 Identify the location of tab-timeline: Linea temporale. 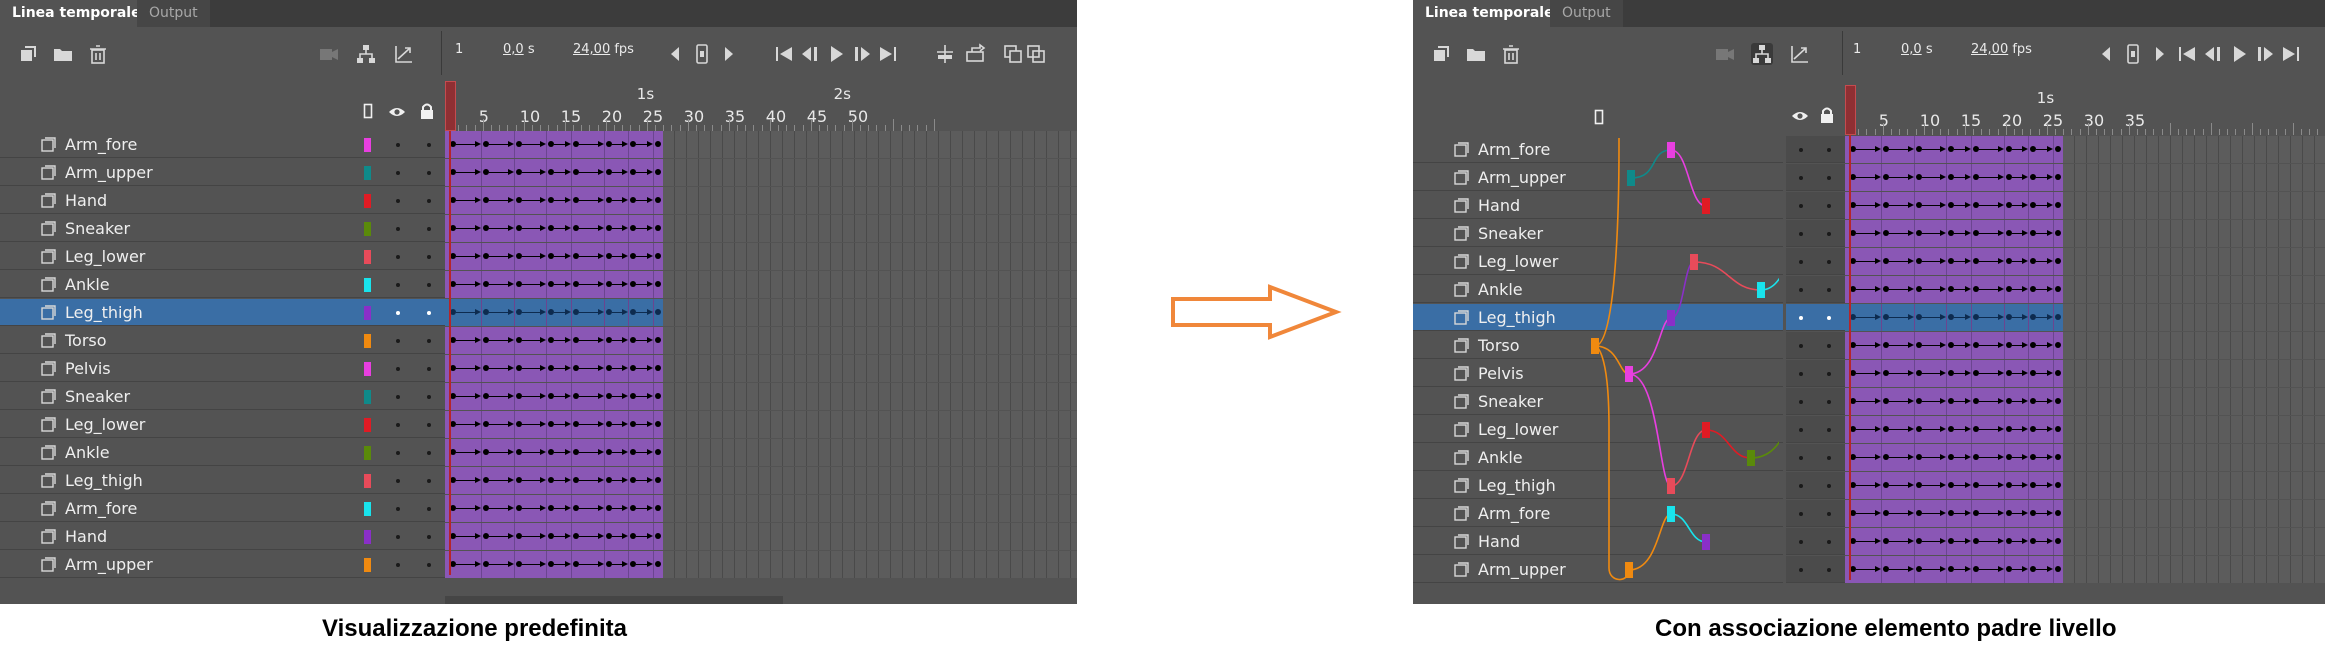
(76, 13).